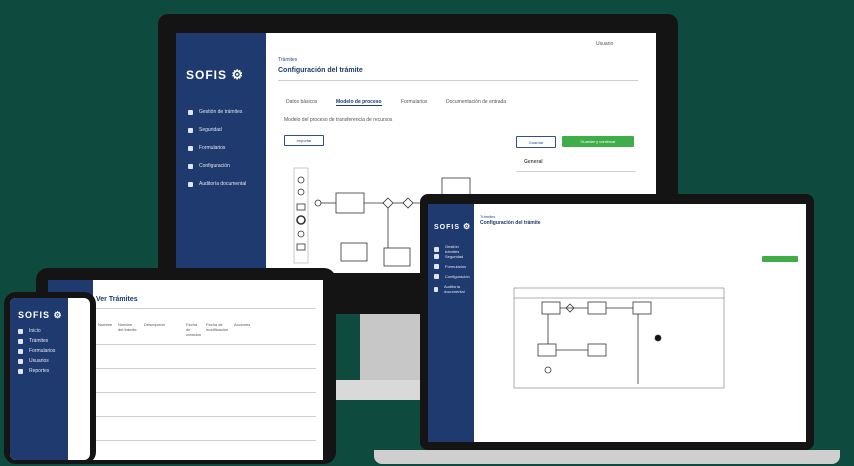 The width and height of the screenshot is (854, 466). I want to click on column-header: Fecha de modificación, so click(217, 327).